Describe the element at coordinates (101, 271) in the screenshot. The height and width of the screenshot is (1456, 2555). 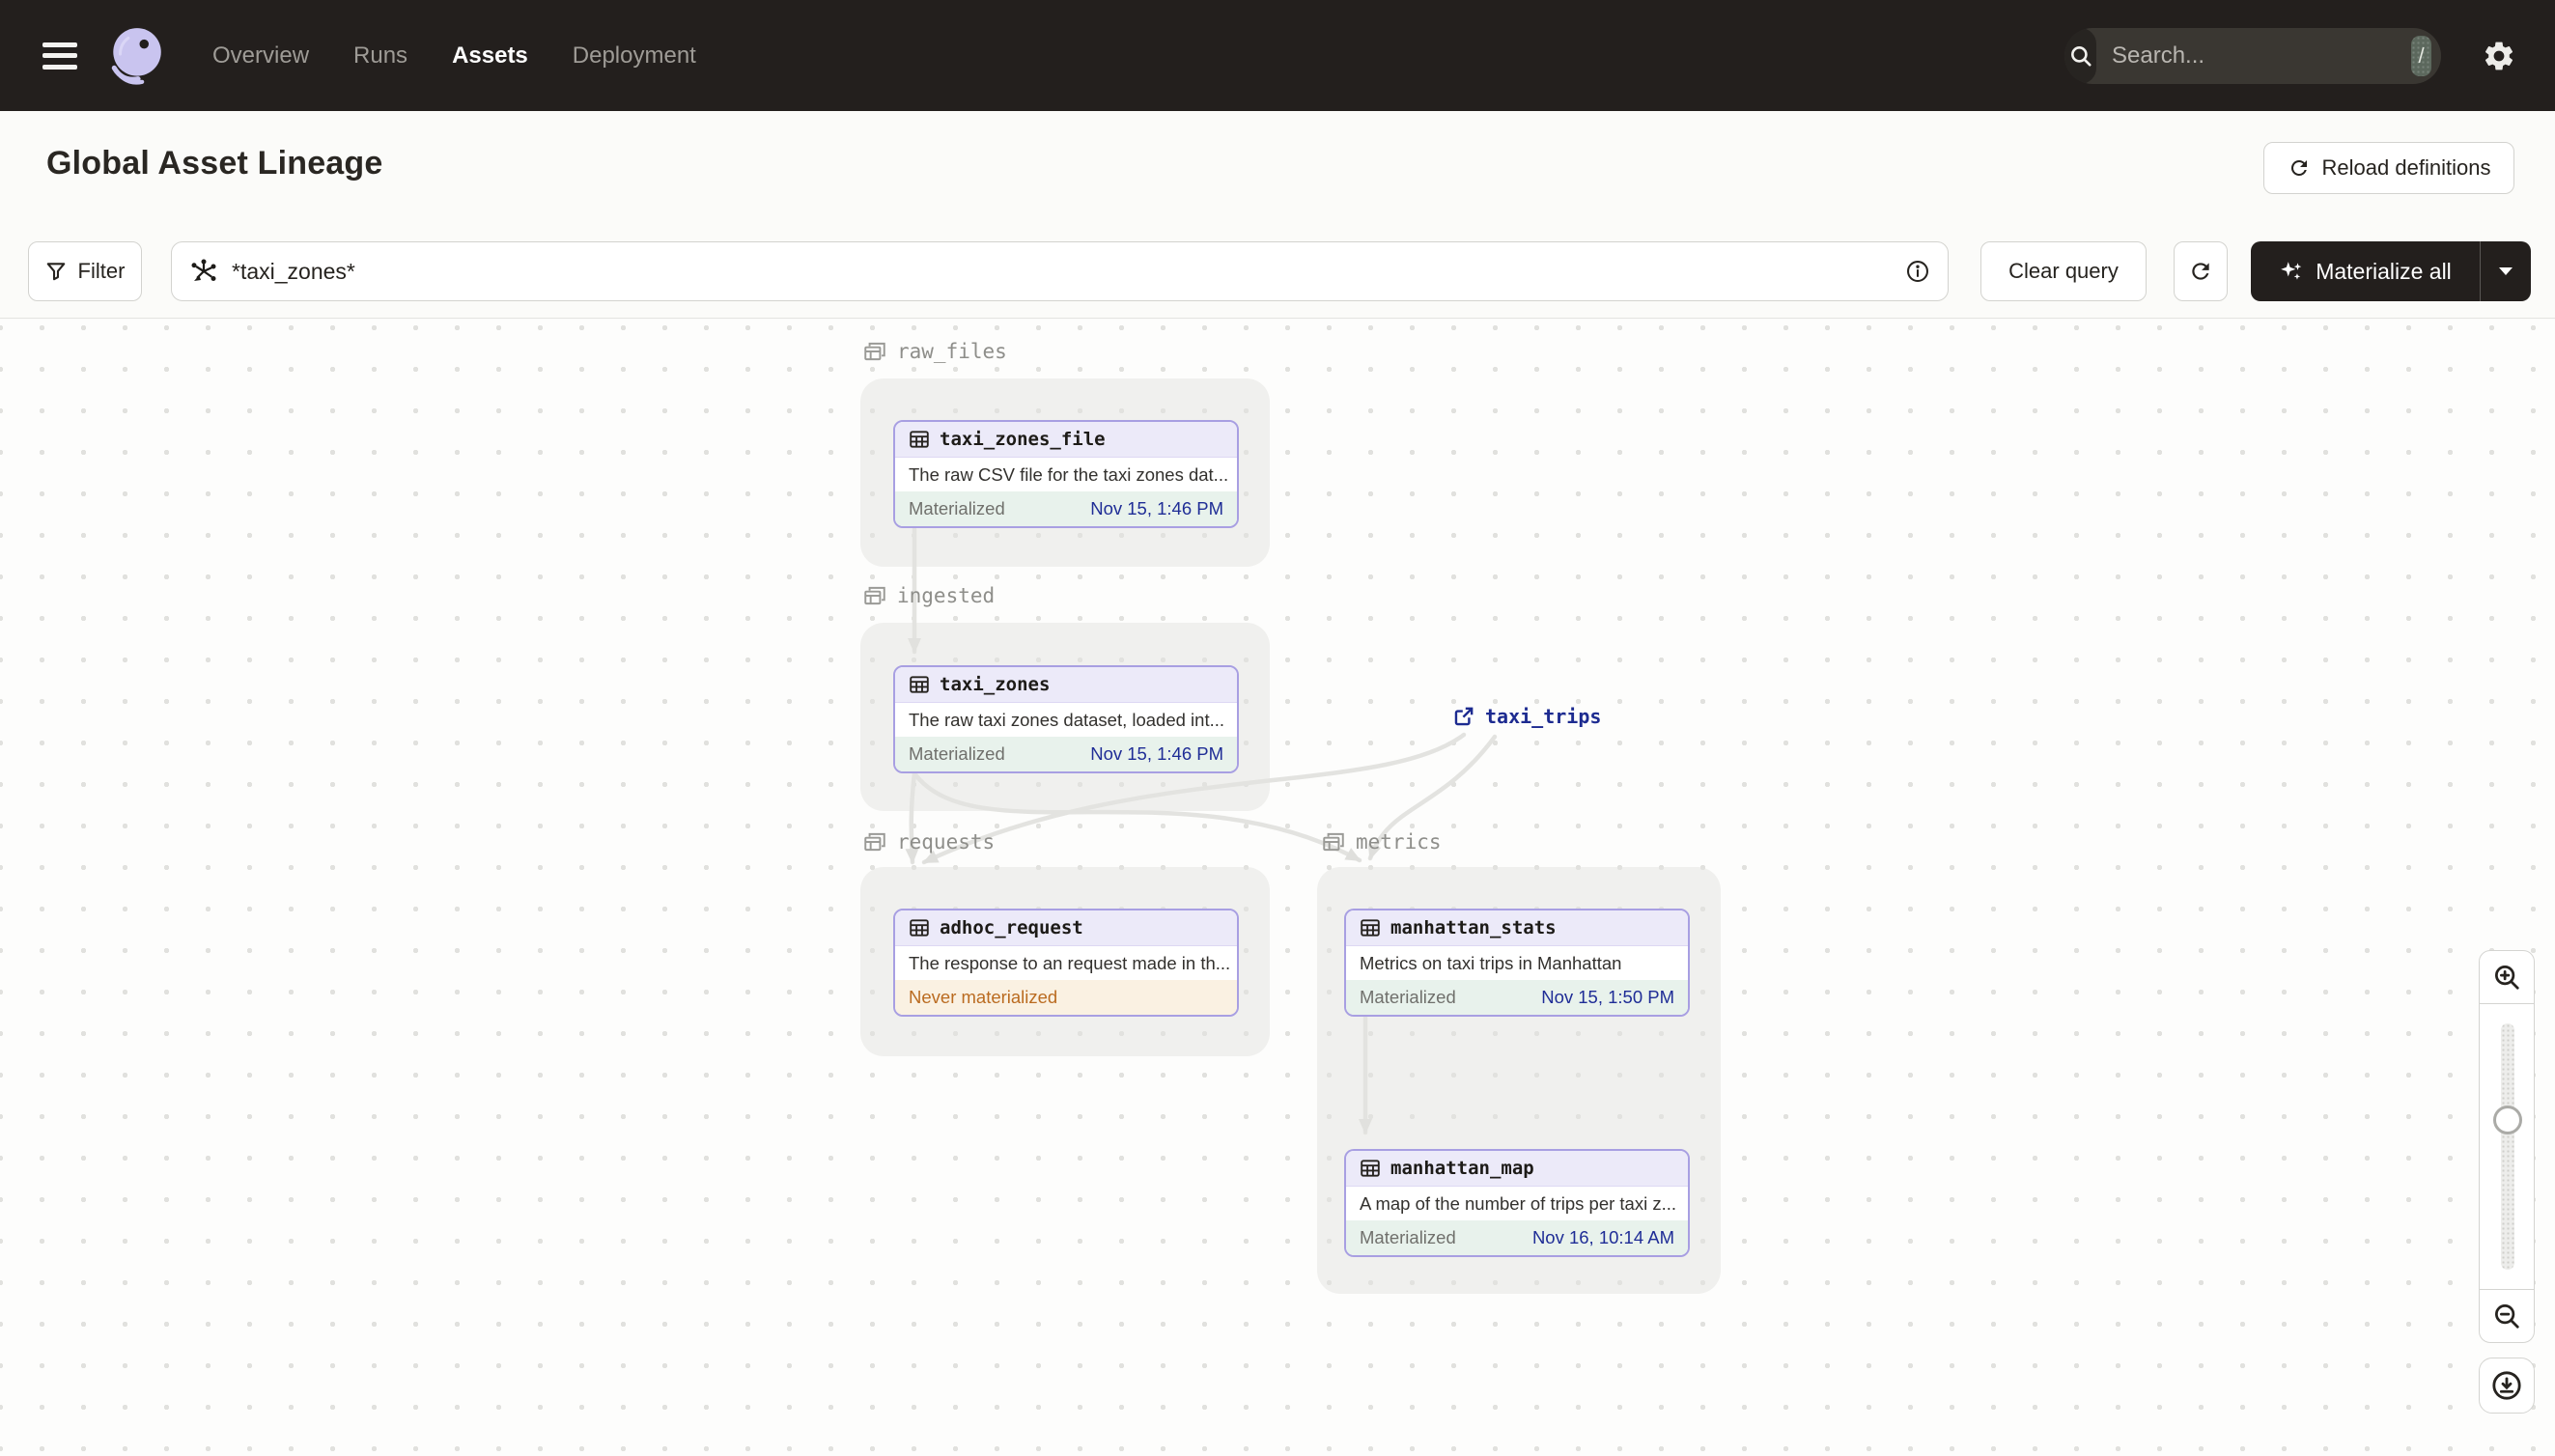
I see `filter-label: Filter` at that location.